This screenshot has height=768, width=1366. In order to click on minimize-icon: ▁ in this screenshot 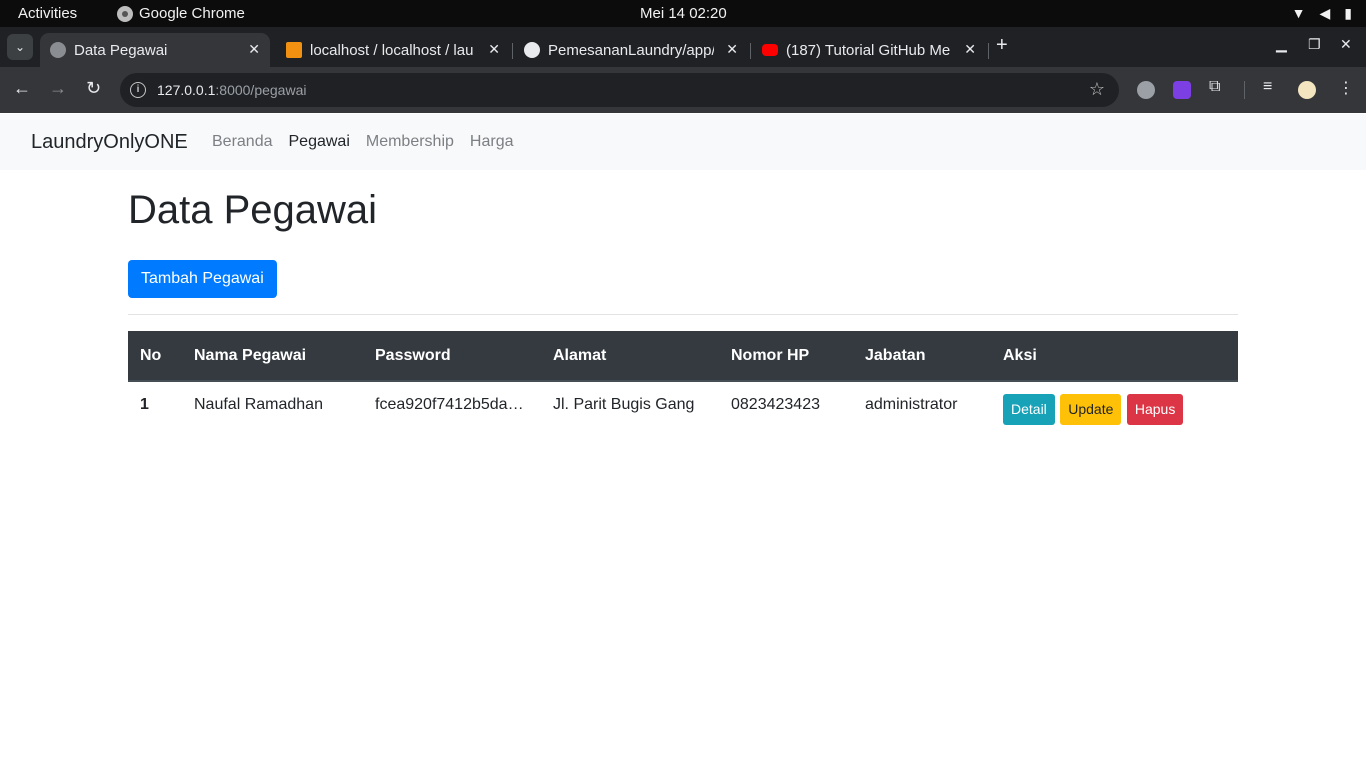, I will do `click(1281, 44)`.